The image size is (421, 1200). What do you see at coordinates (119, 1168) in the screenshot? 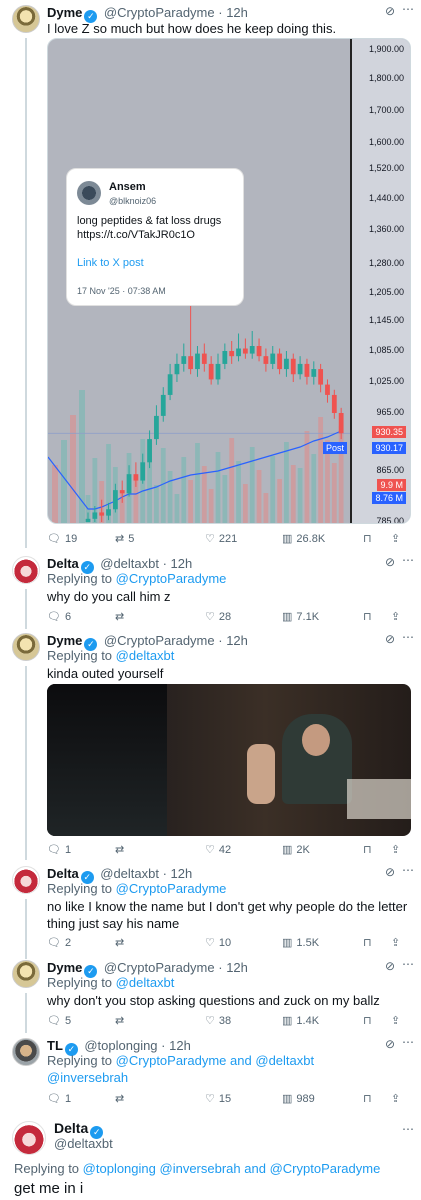
I see `mention-link: @toplonging` at bounding box center [119, 1168].